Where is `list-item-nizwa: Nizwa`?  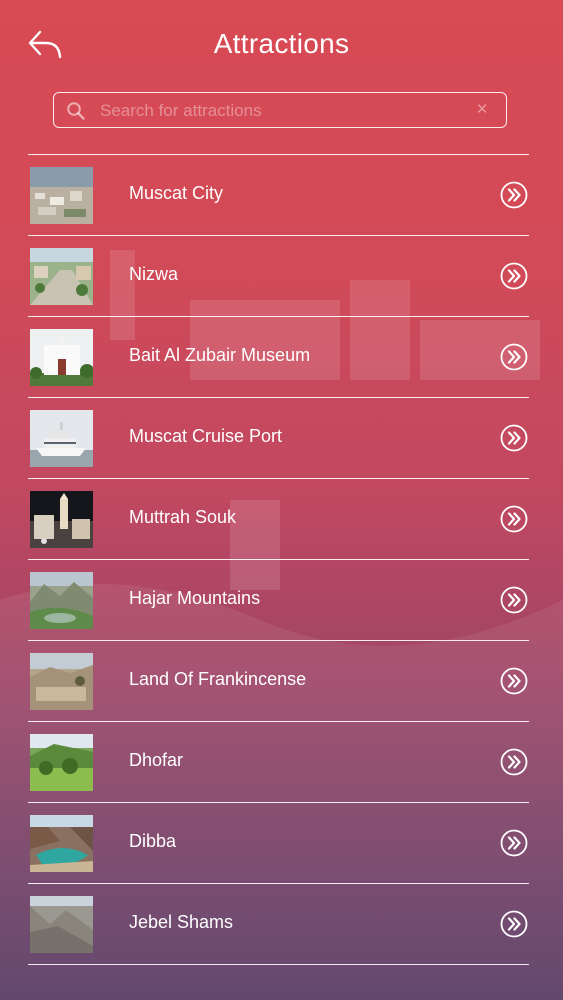
list-item-nizwa: Nizwa is located at coordinates (278, 276).